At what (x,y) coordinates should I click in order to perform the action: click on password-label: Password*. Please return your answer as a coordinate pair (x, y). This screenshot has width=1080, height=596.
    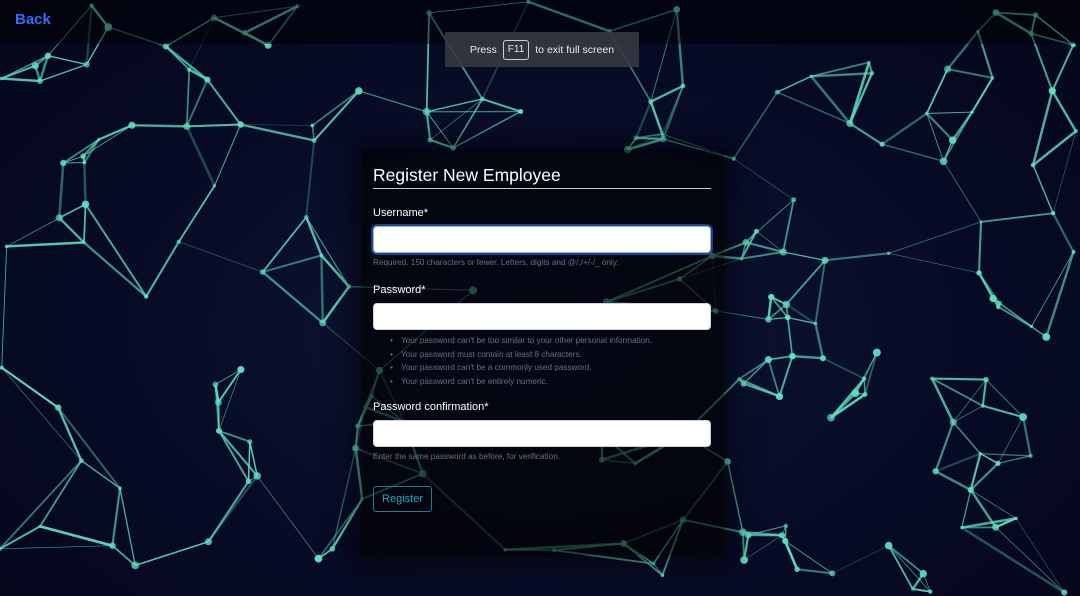
    Looking at the image, I should click on (399, 290).